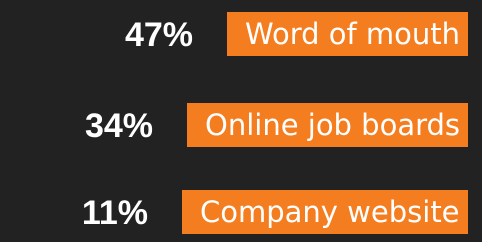  What do you see at coordinates (114, 213) in the screenshot?
I see `value-label: 11%` at bounding box center [114, 213].